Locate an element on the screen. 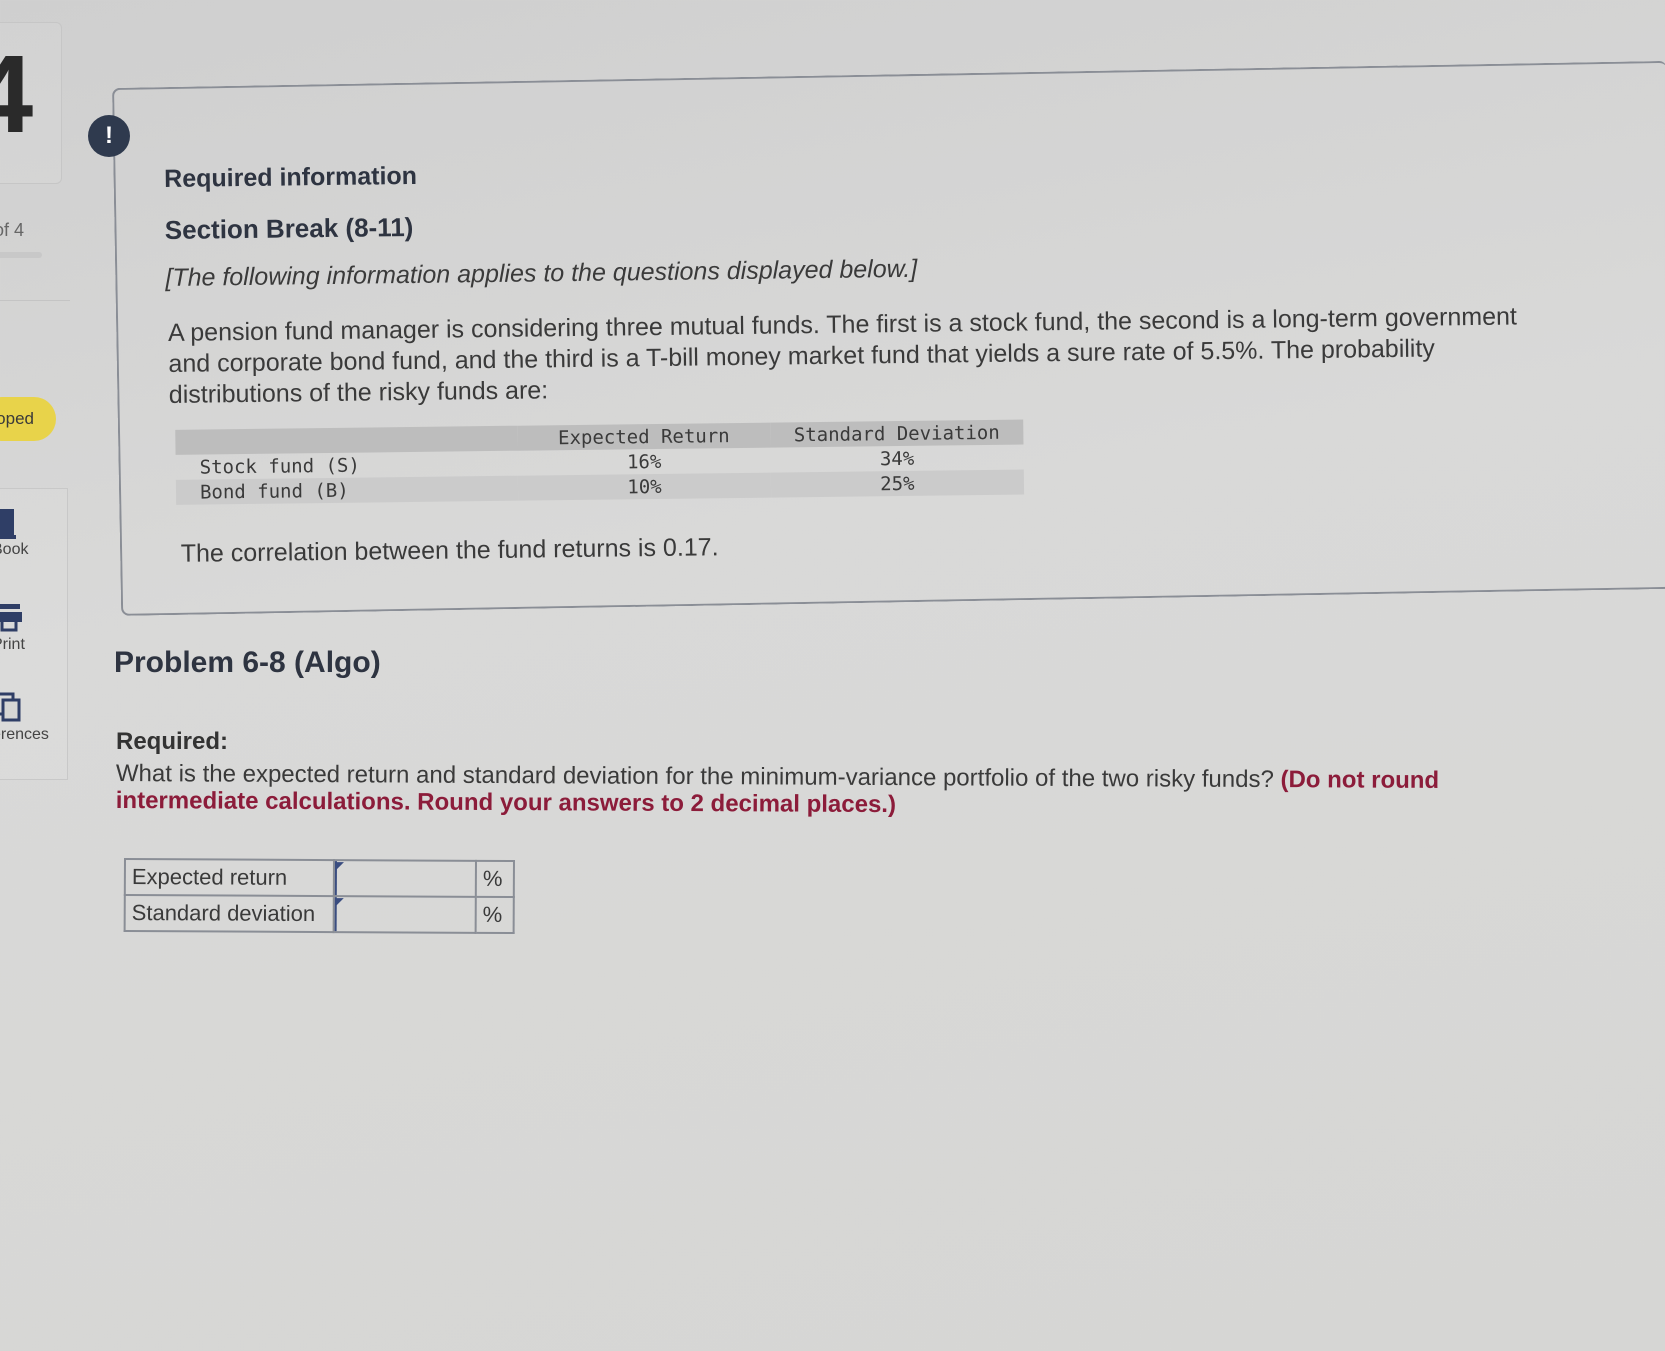 The image size is (1665, 1351). standard-deviation-cell is located at coordinates (404, 914).